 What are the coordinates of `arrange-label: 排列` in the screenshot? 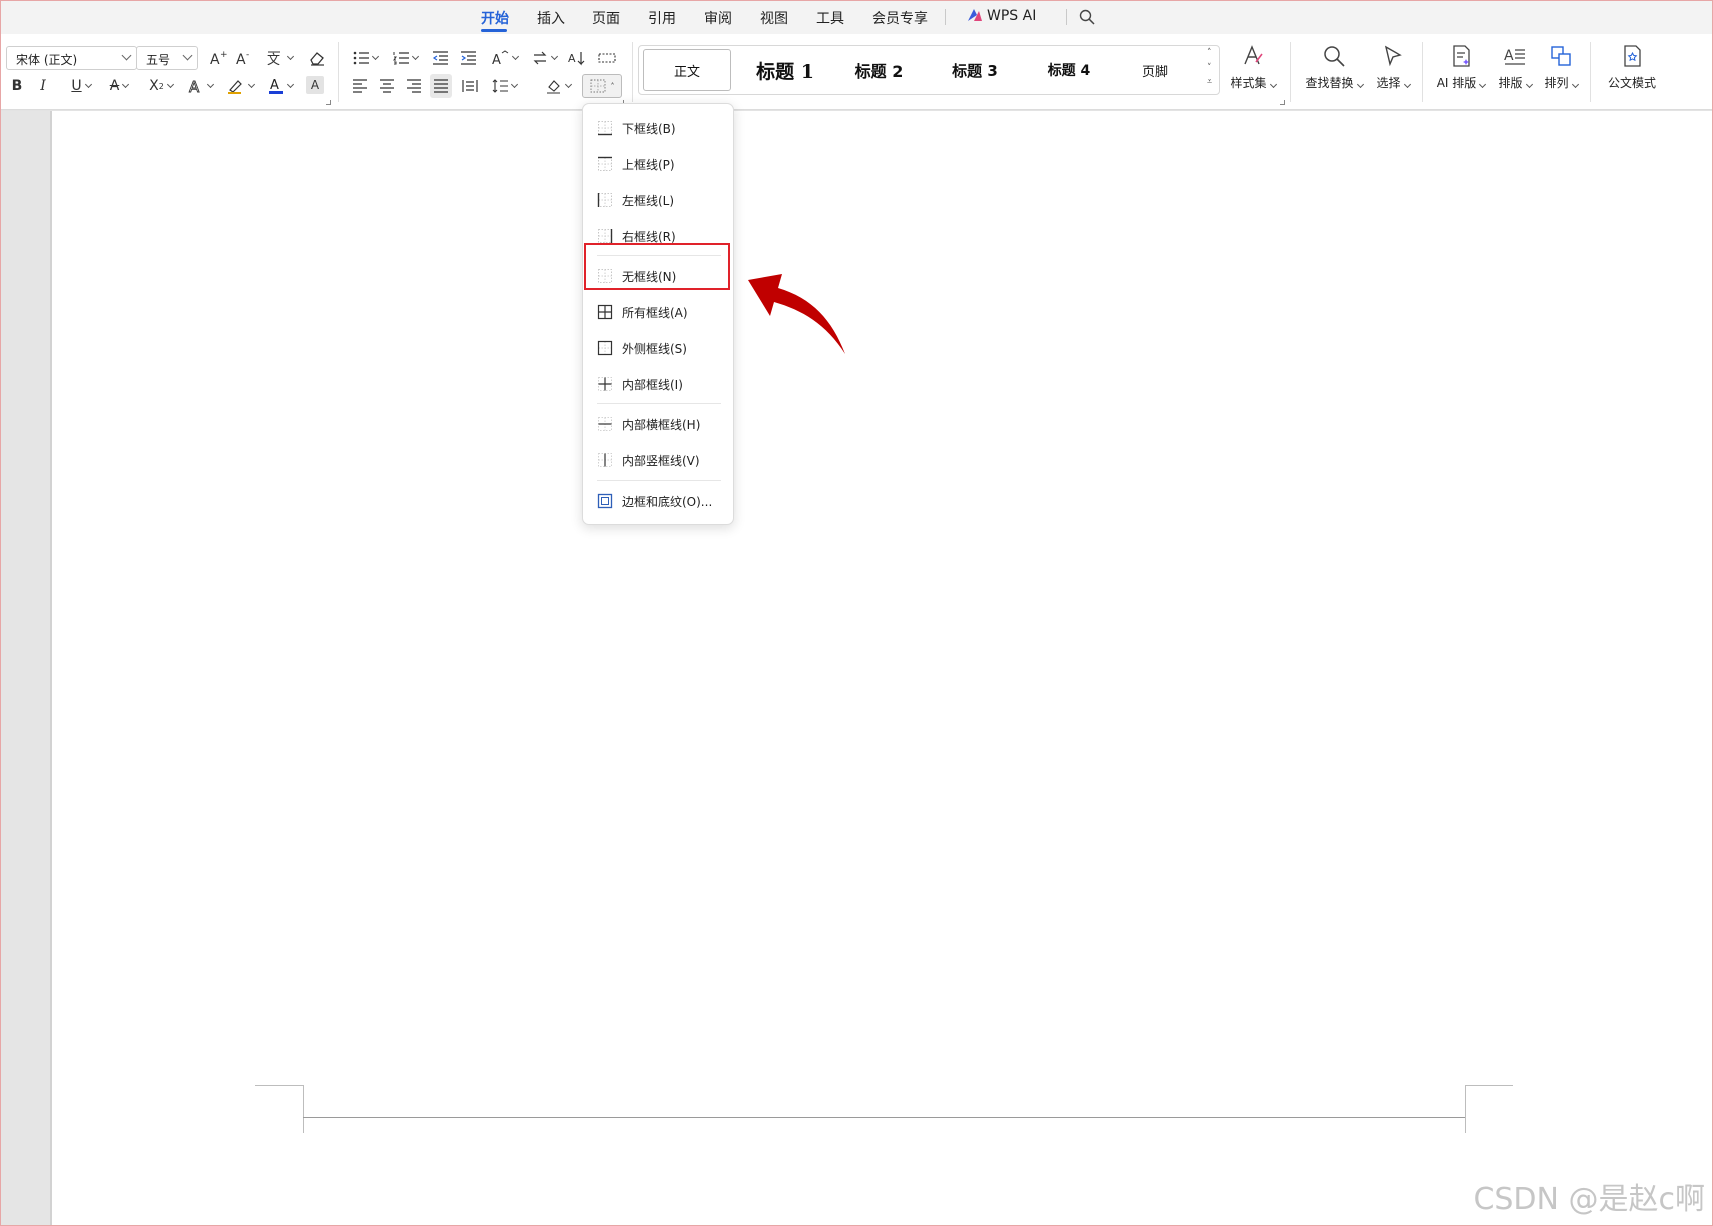 It's located at (1556, 83).